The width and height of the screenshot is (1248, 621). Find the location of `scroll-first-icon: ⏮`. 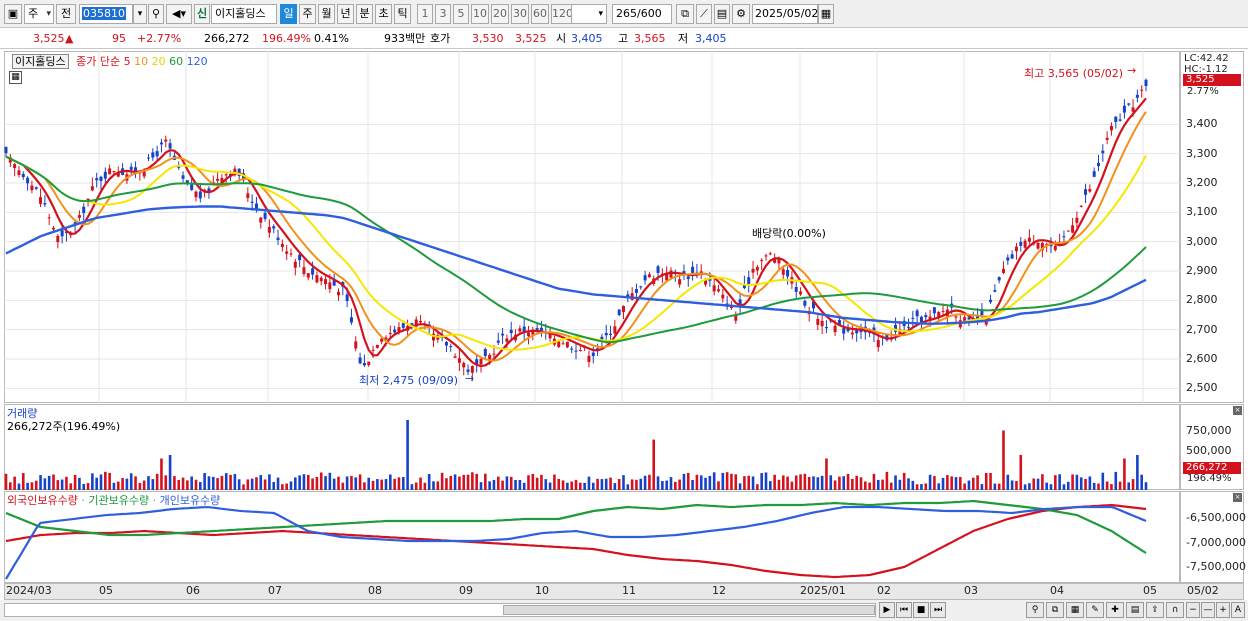

scroll-first-icon: ⏮ is located at coordinates (904, 610).